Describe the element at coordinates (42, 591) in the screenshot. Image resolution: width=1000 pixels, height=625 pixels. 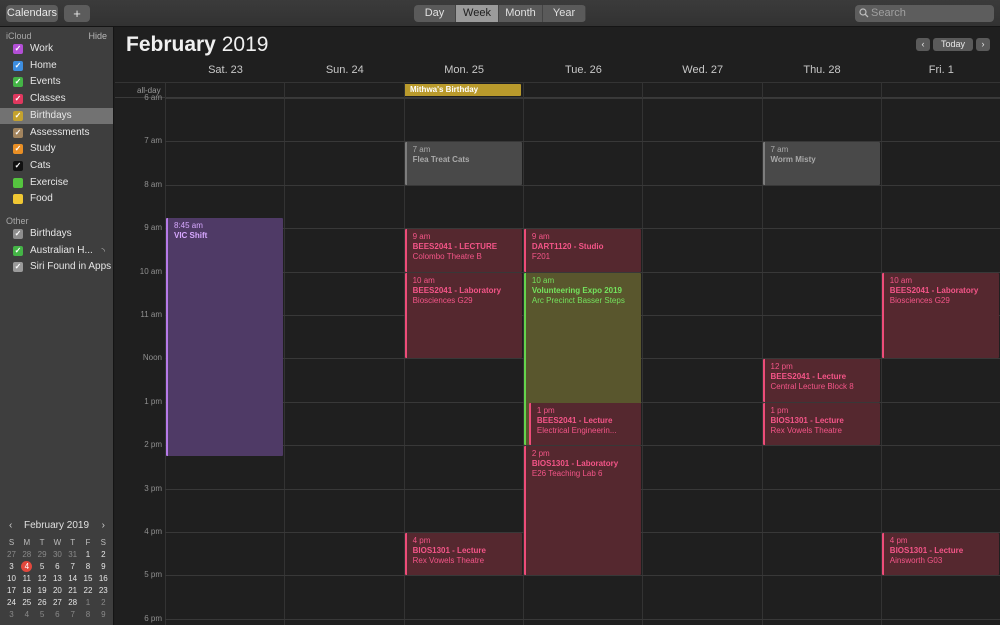
I see `mini-calendar-day: 19` at that location.